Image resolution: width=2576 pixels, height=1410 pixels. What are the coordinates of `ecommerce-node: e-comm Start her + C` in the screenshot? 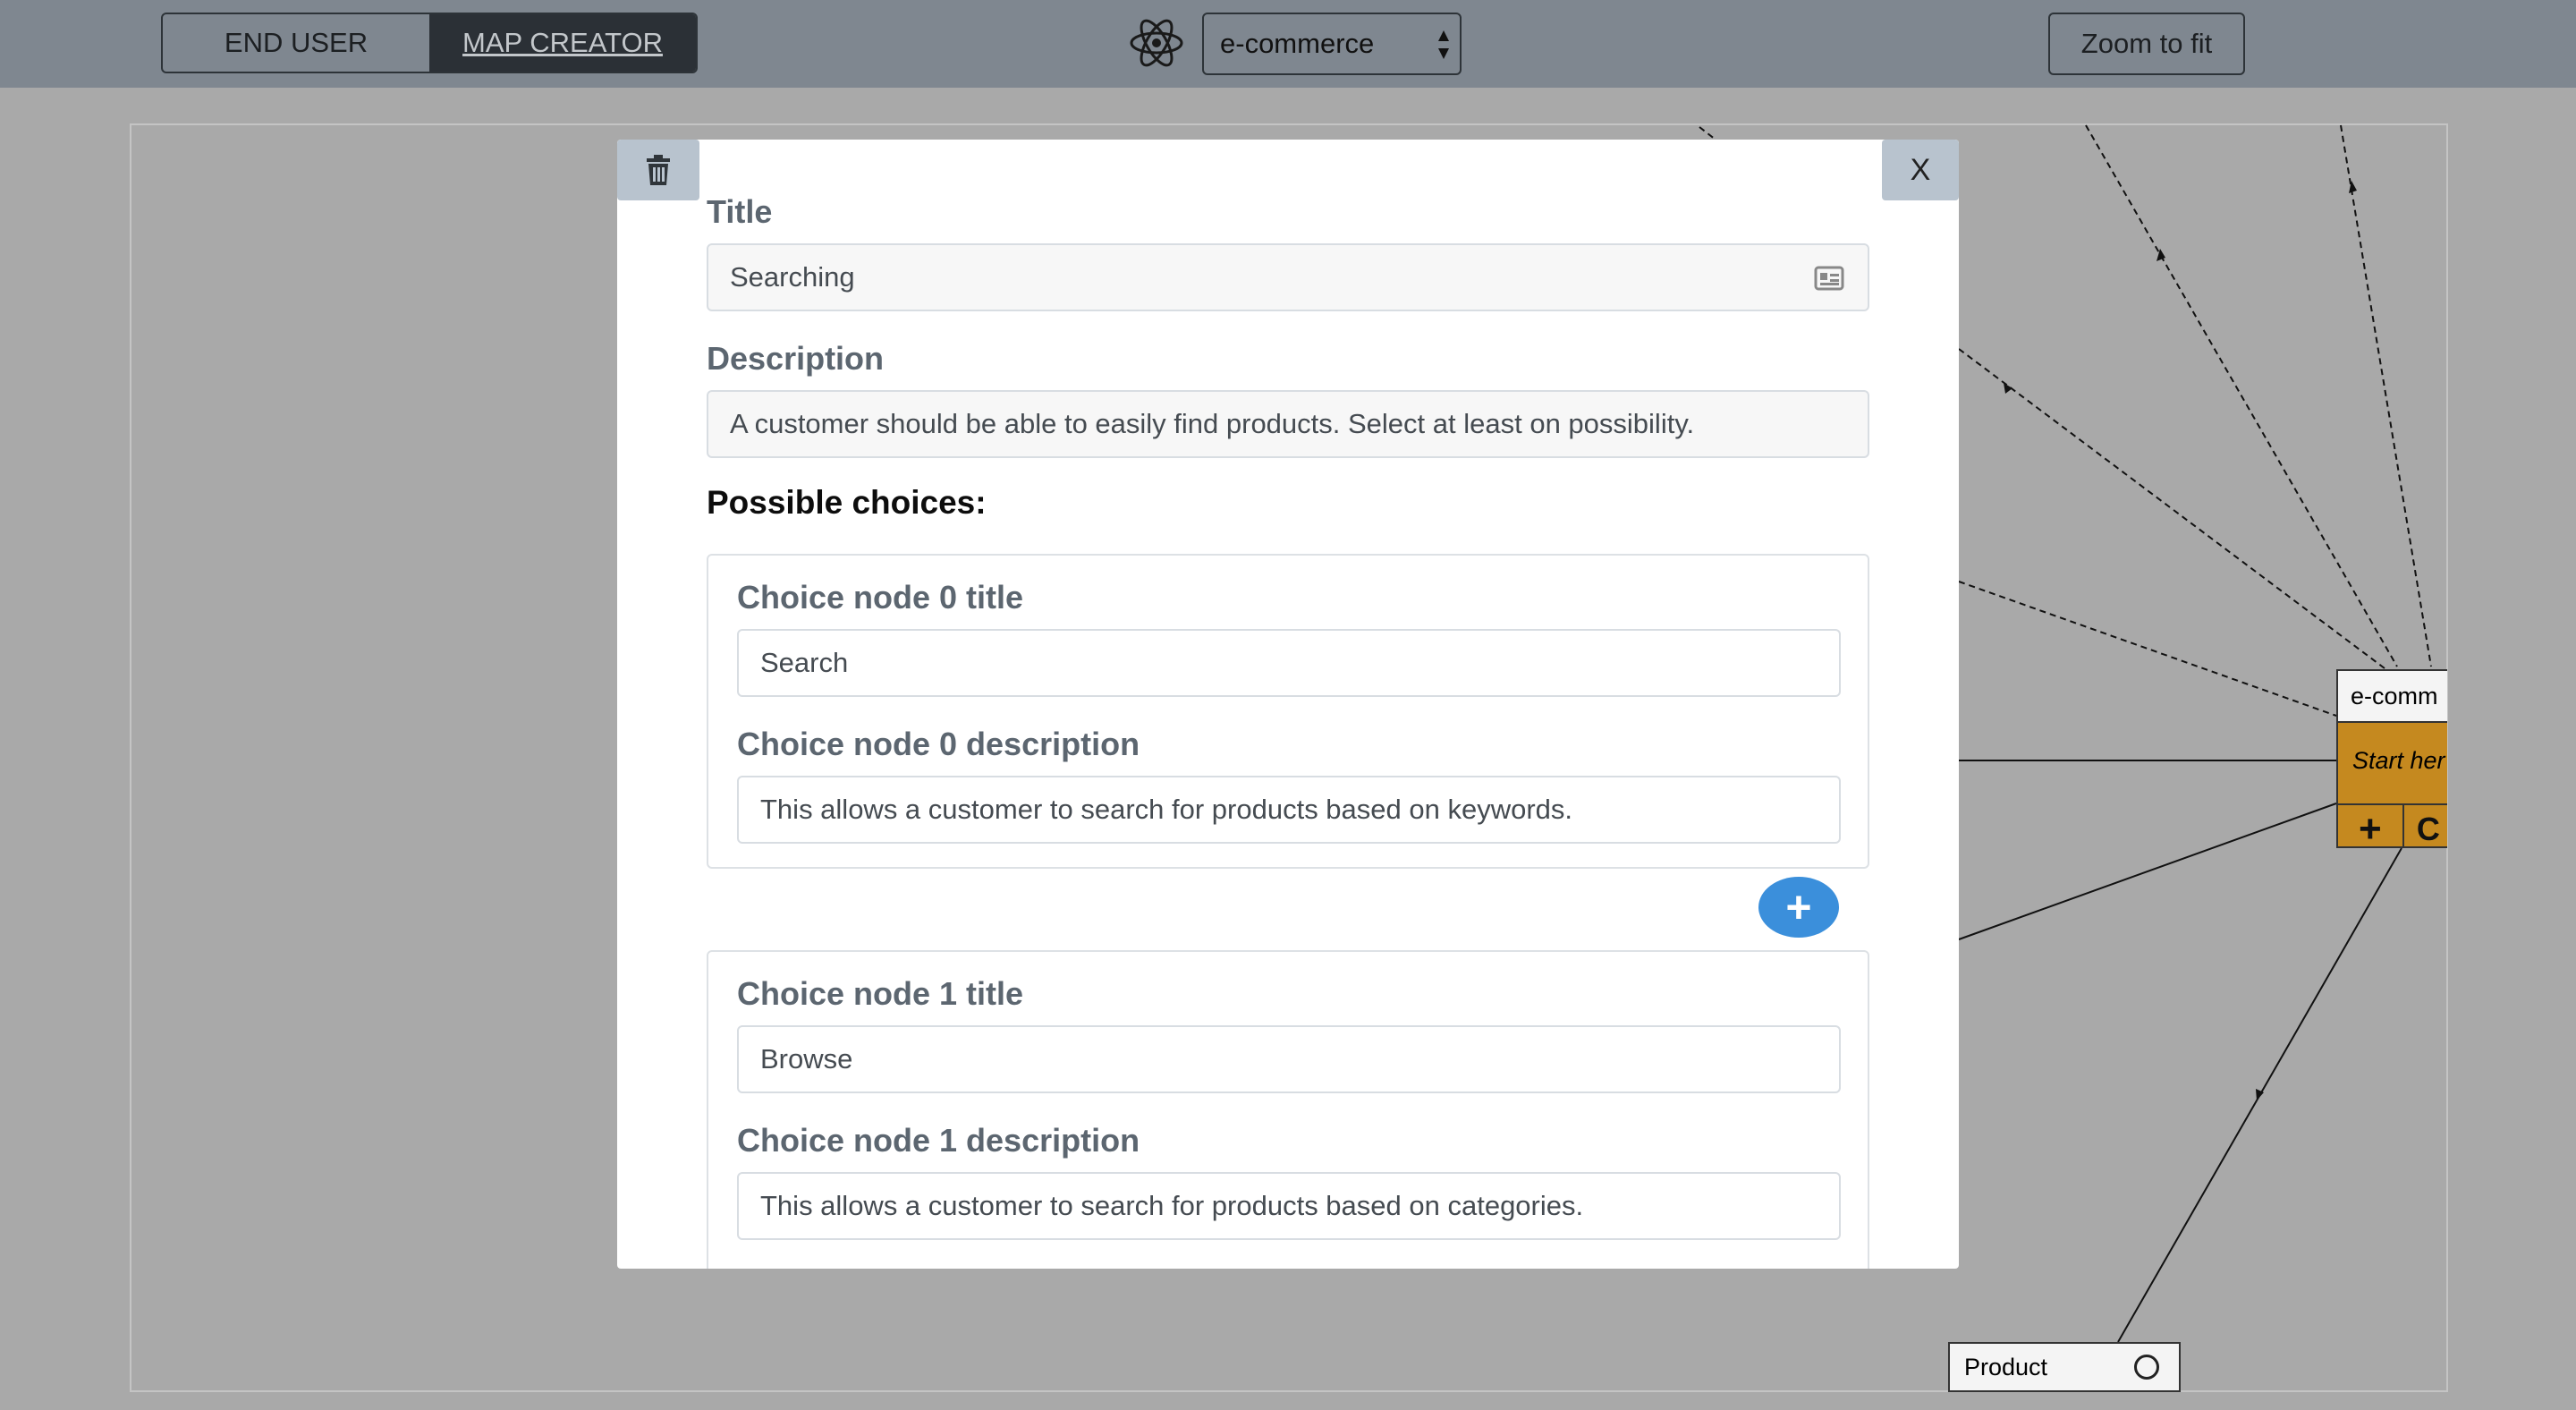 It's located at (2391, 759).